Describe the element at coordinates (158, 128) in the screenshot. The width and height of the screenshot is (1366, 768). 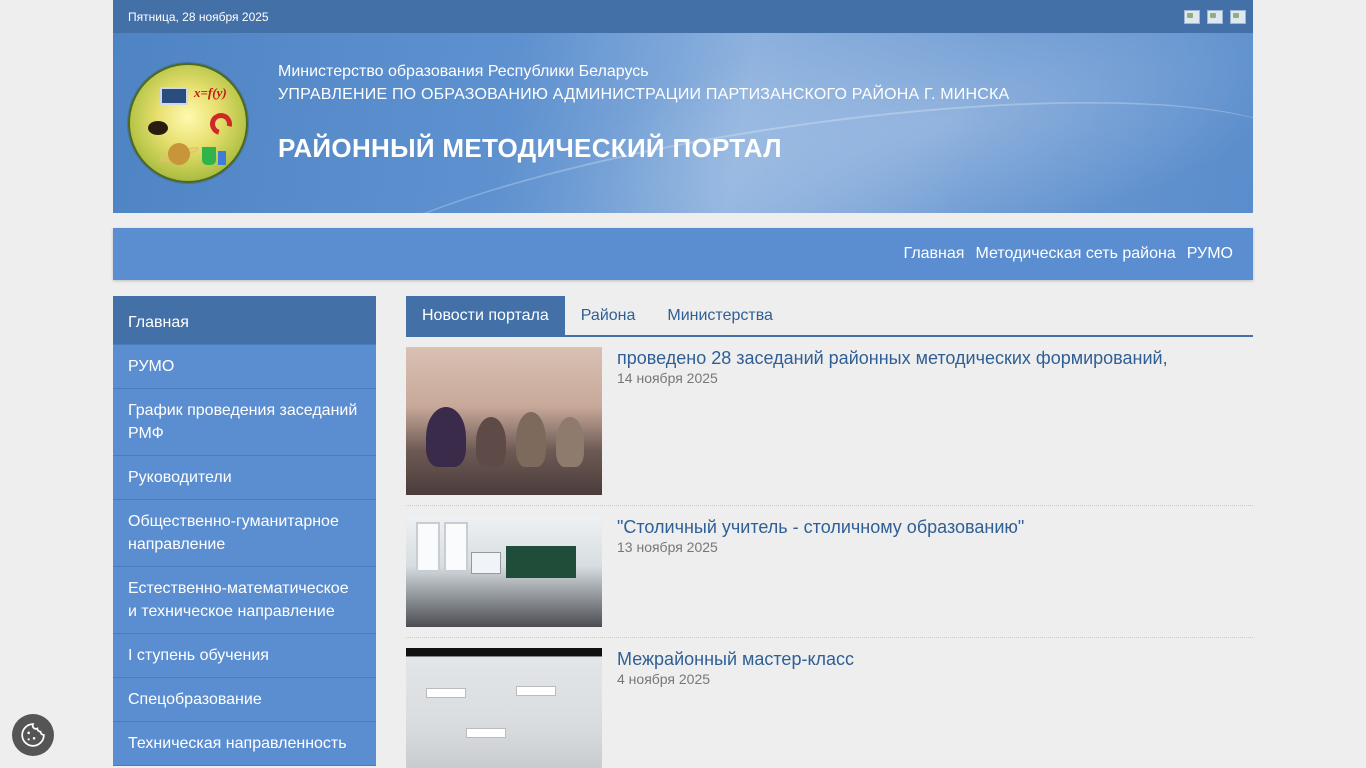
I see `beetle-icon` at that location.